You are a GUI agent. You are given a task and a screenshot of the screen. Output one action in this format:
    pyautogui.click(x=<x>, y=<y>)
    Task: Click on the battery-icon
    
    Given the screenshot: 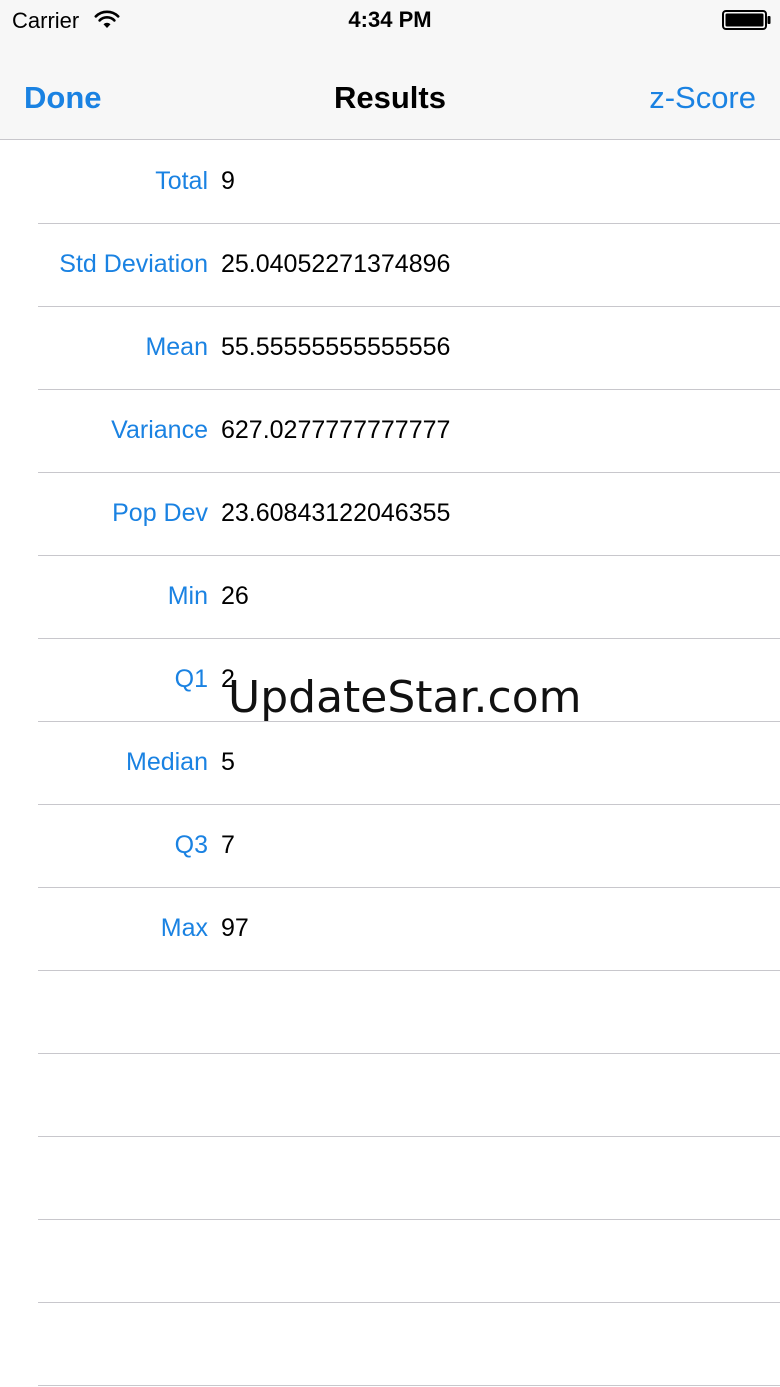 What is the action you would take?
    pyautogui.click(x=746, y=20)
    